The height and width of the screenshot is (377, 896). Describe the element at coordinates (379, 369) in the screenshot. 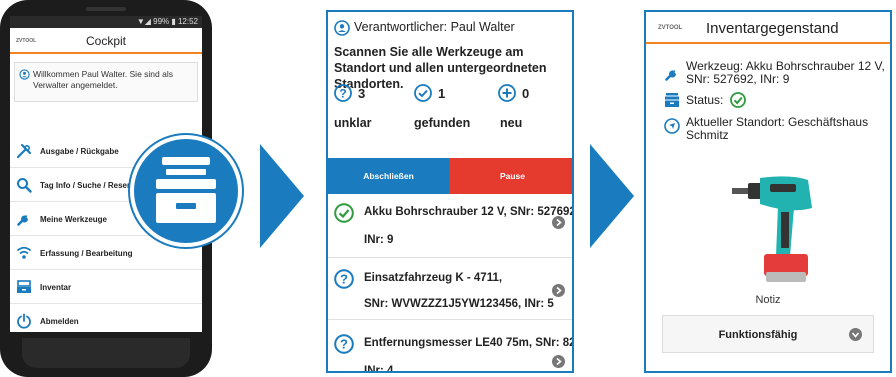

I see `item-inr: INr: 4` at that location.